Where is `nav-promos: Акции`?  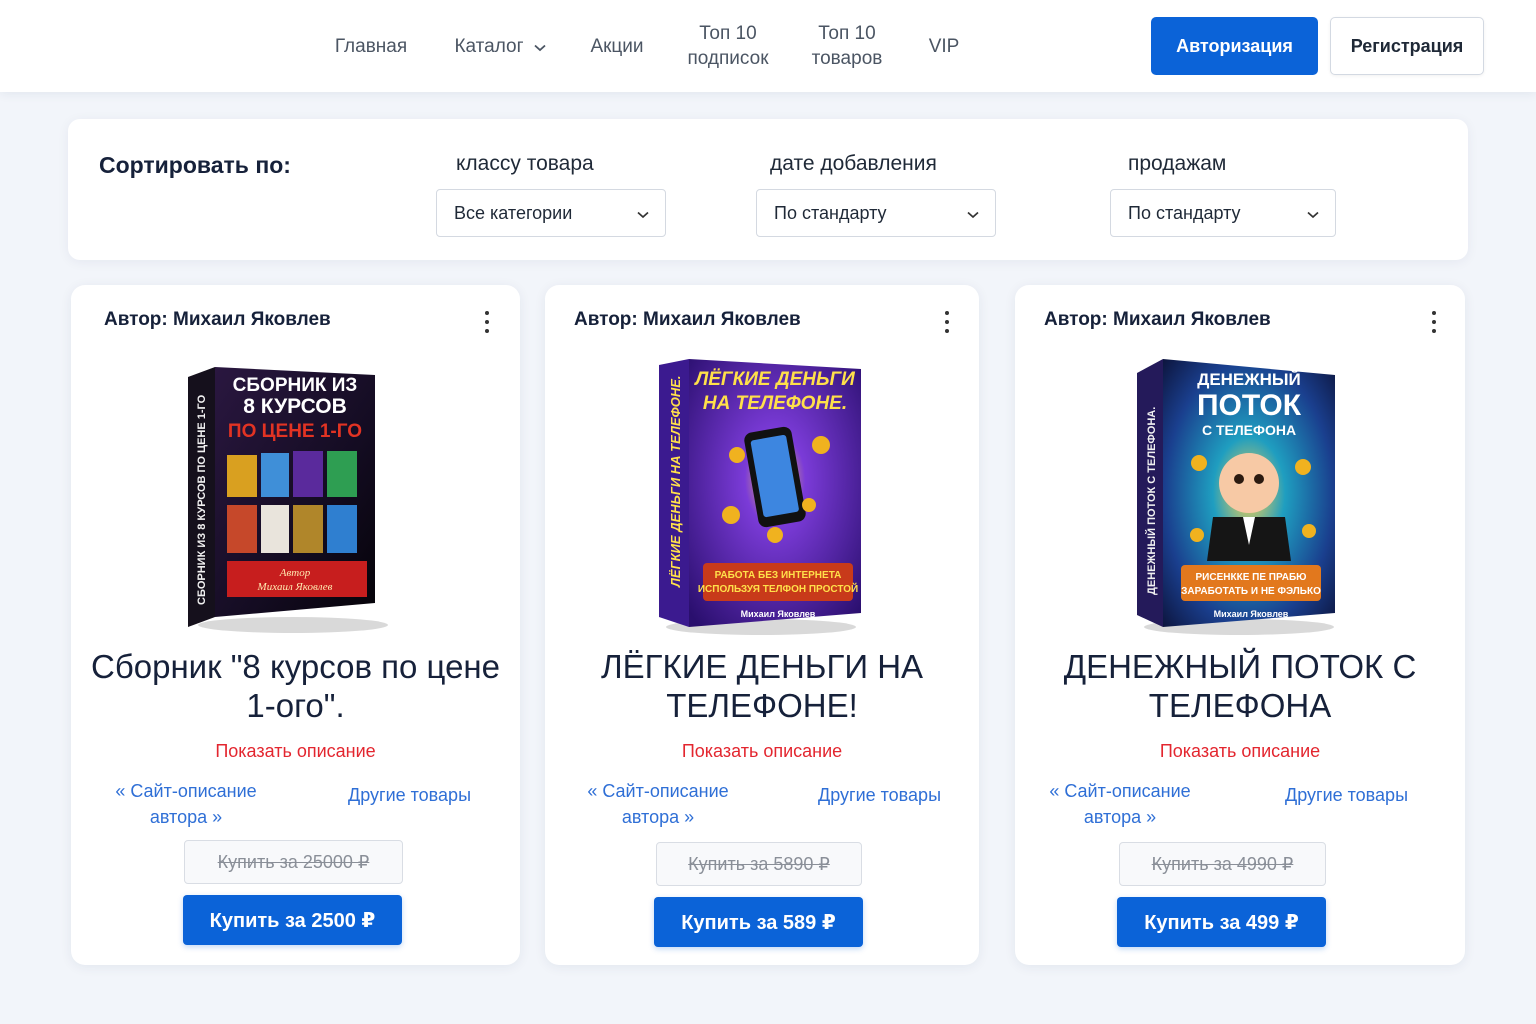 nav-promos: Акции is located at coordinates (617, 46).